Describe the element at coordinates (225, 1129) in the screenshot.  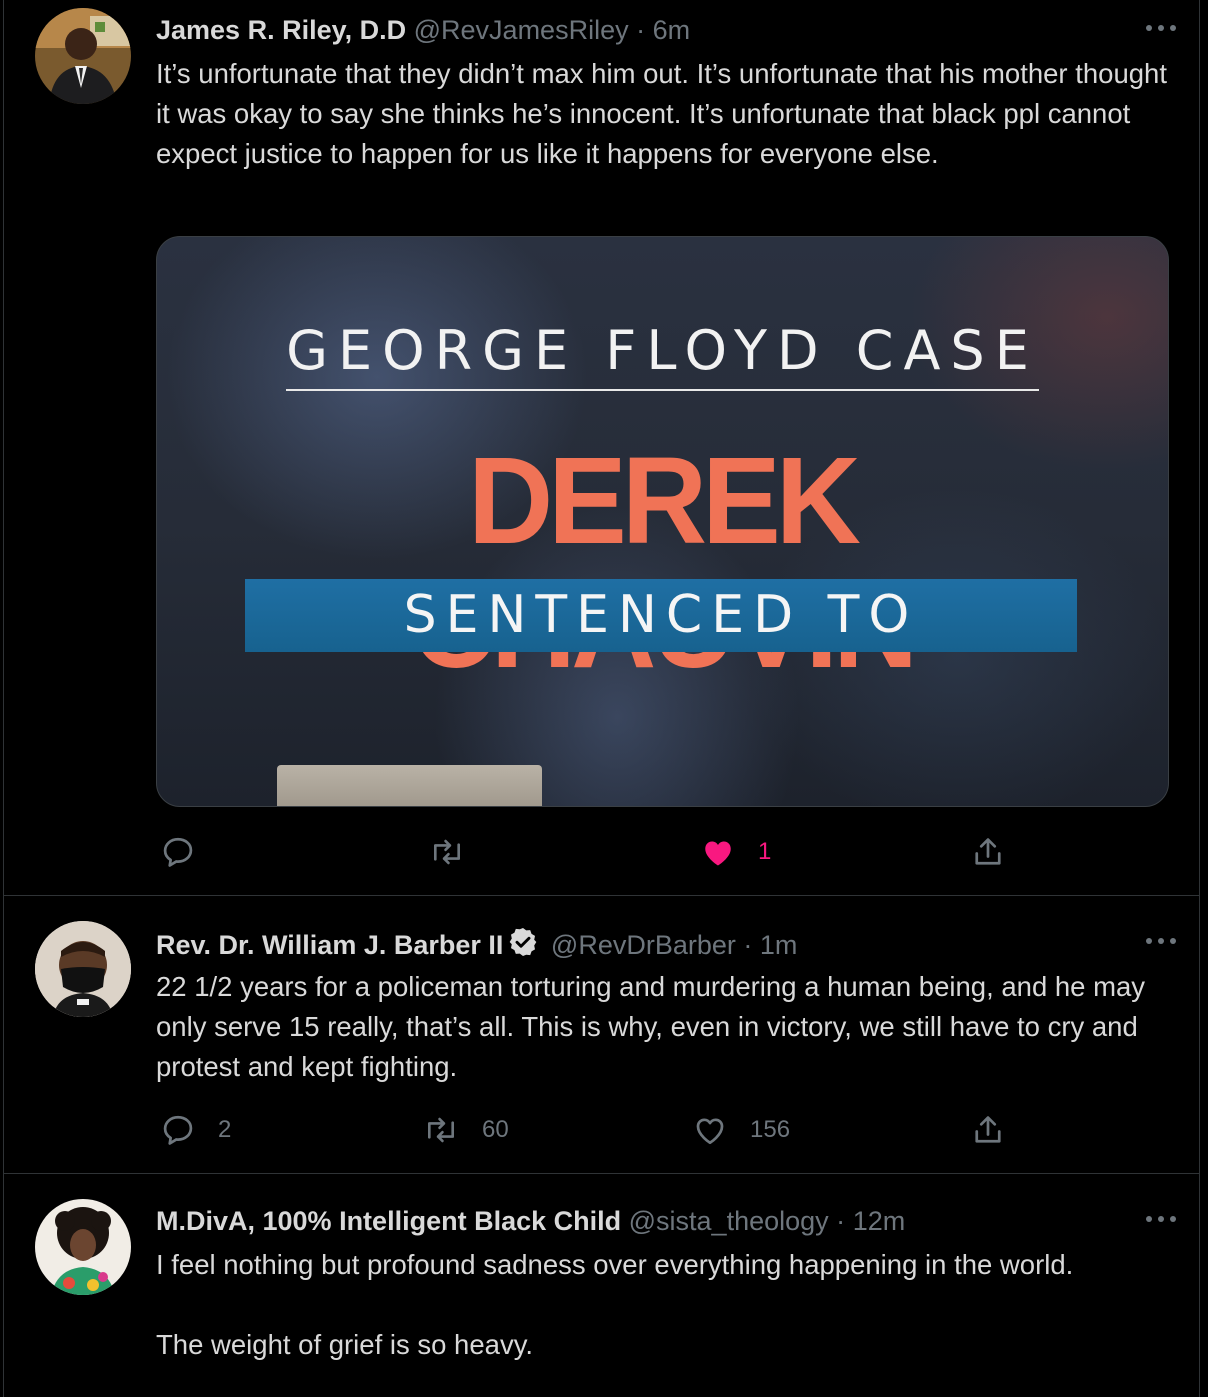
I see `reply-count: 2` at that location.